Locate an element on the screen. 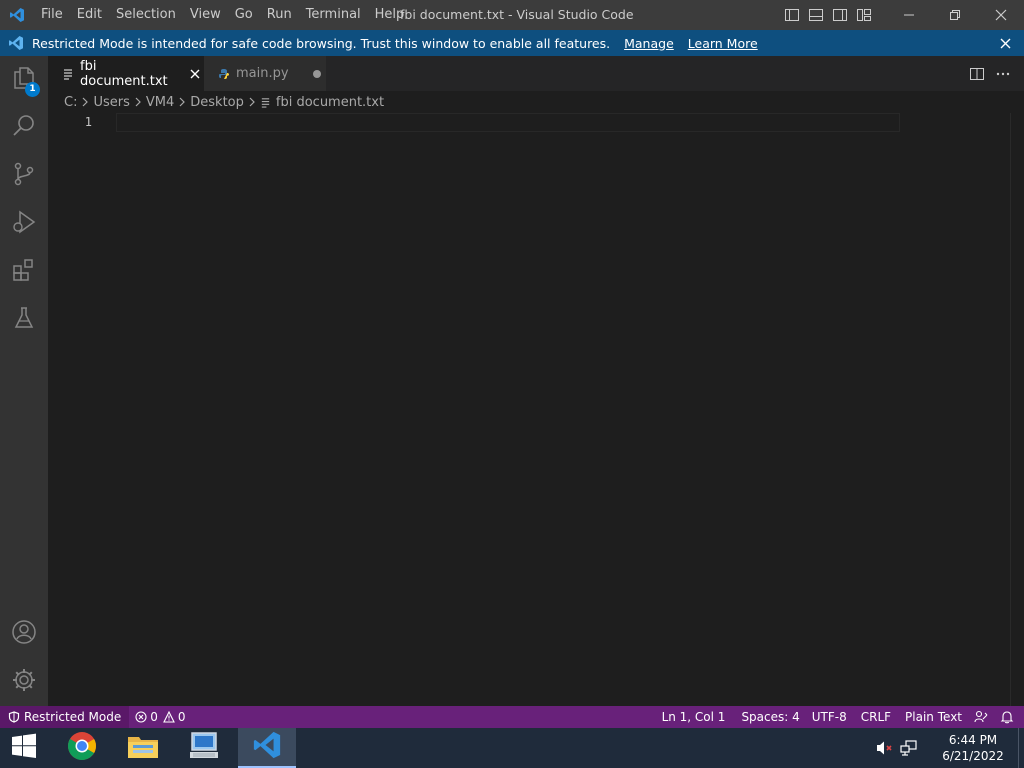  extensions-icon is located at coordinates (24, 272).